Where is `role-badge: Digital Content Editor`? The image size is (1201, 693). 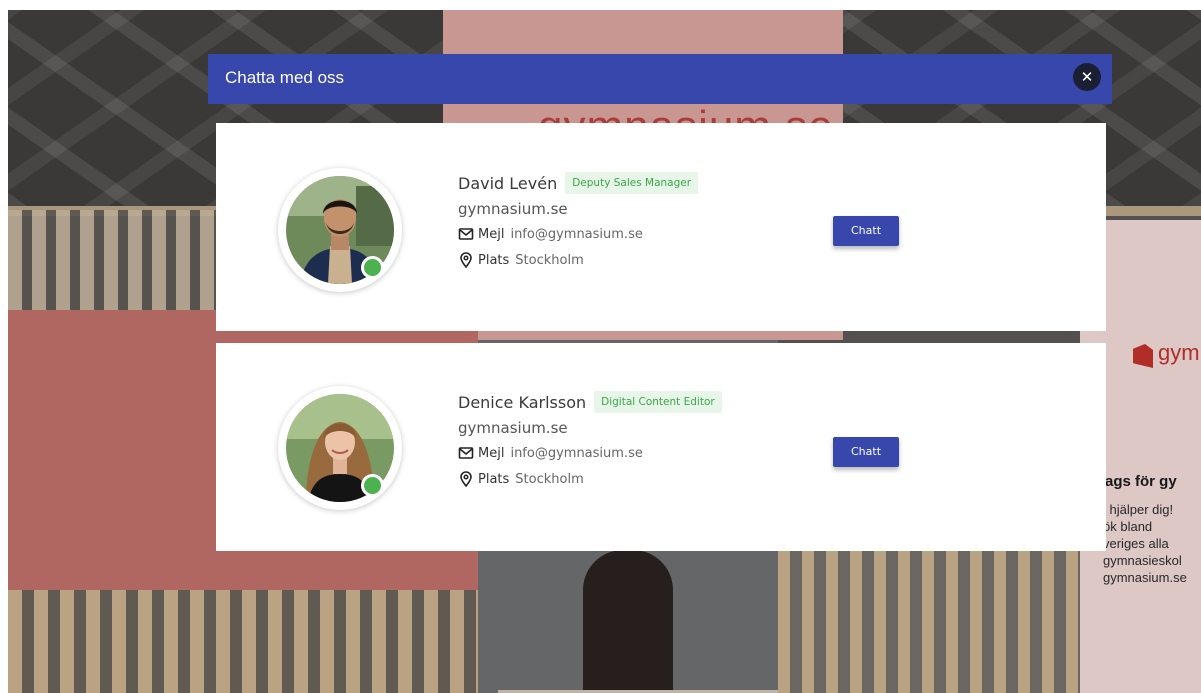
role-badge: Digital Content Editor is located at coordinates (658, 402).